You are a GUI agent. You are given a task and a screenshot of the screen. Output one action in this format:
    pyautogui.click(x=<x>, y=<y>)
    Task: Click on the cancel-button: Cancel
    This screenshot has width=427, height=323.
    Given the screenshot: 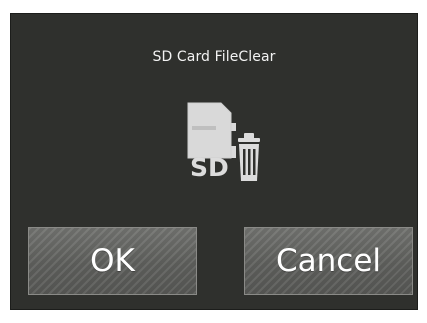 What is the action you would take?
    pyautogui.click(x=328, y=261)
    